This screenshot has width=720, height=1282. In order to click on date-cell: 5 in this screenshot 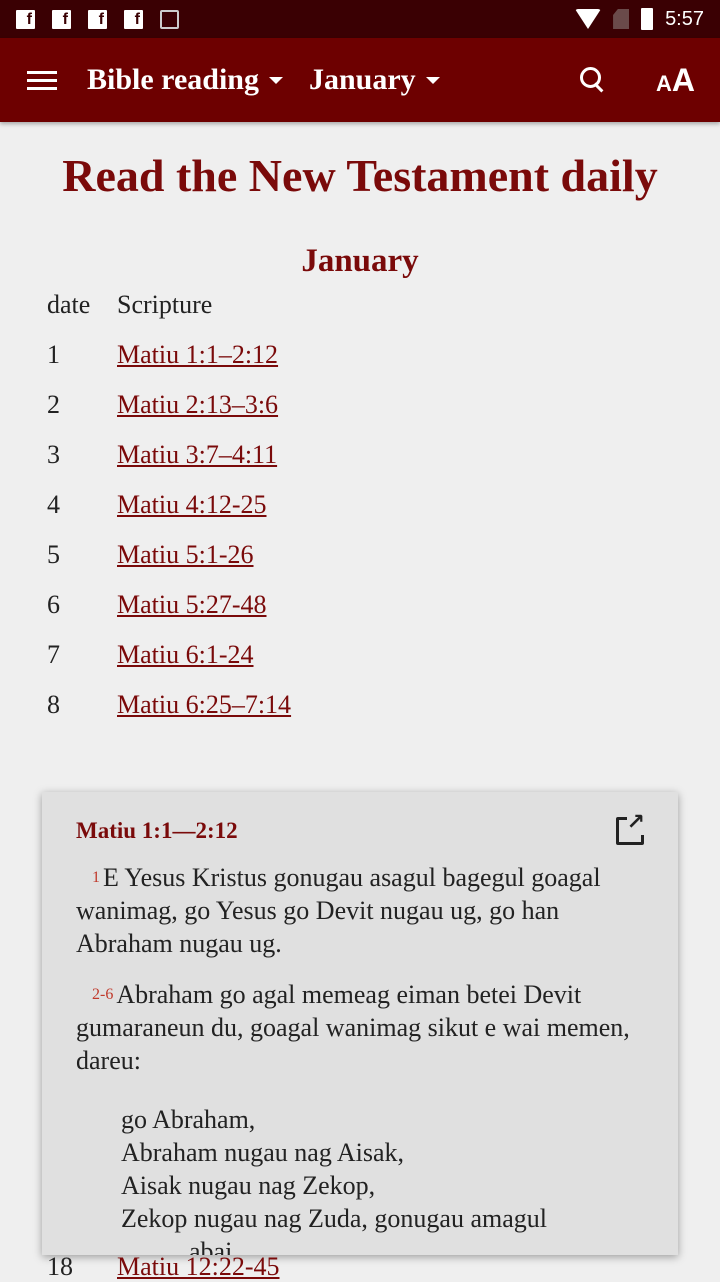, I will do `click(53, 554)`.